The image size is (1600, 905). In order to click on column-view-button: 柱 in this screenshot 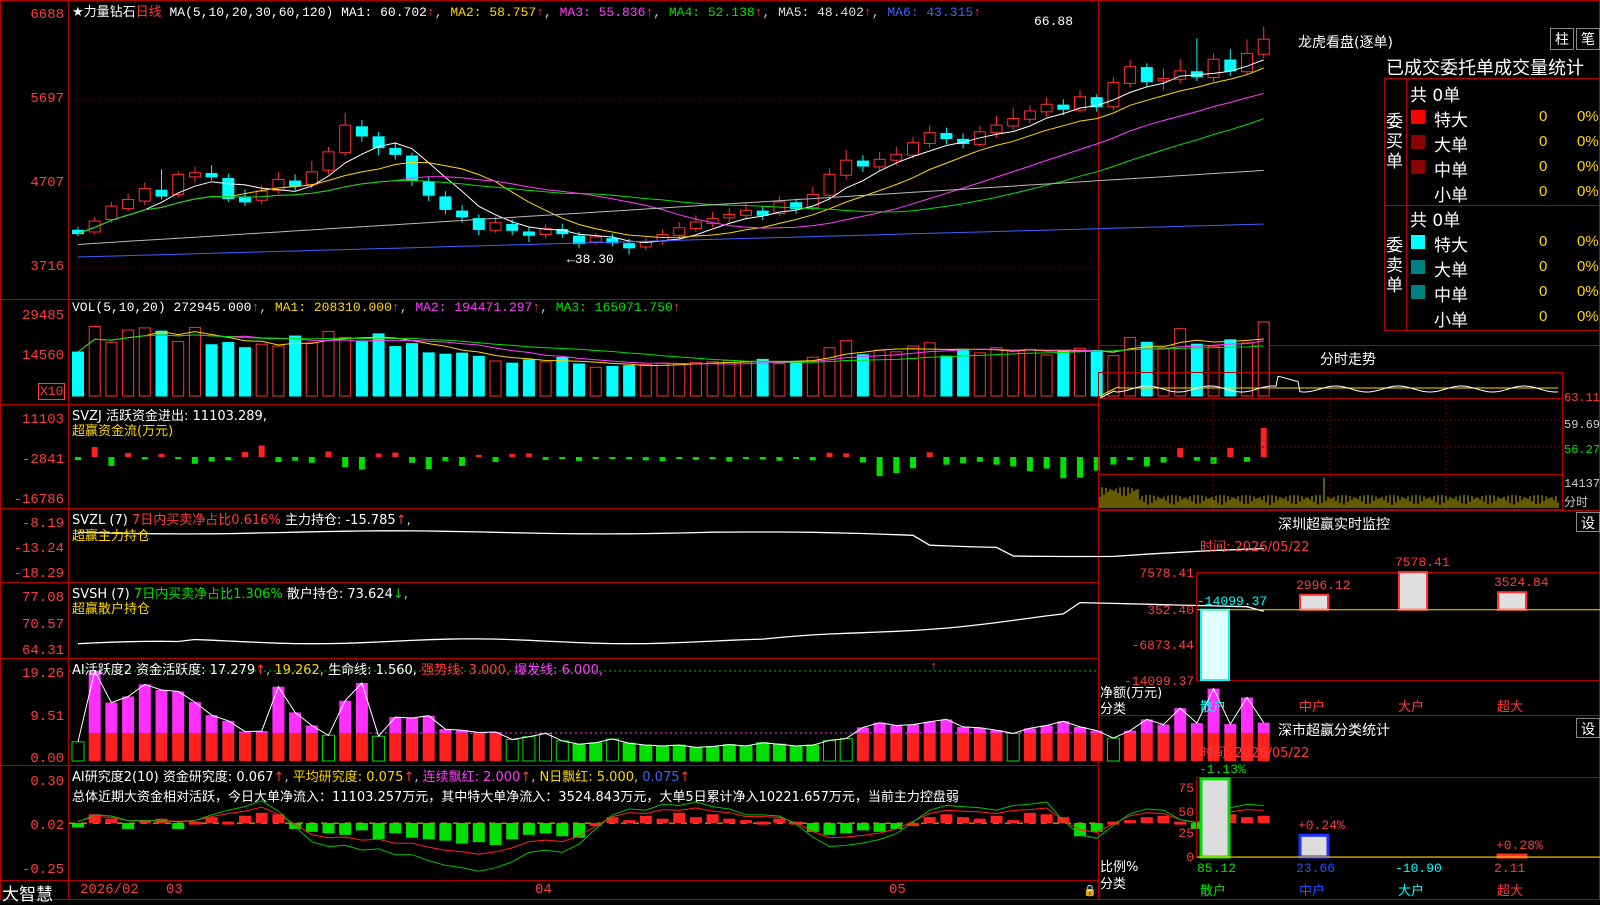, I will do `click(1562, 39)`.